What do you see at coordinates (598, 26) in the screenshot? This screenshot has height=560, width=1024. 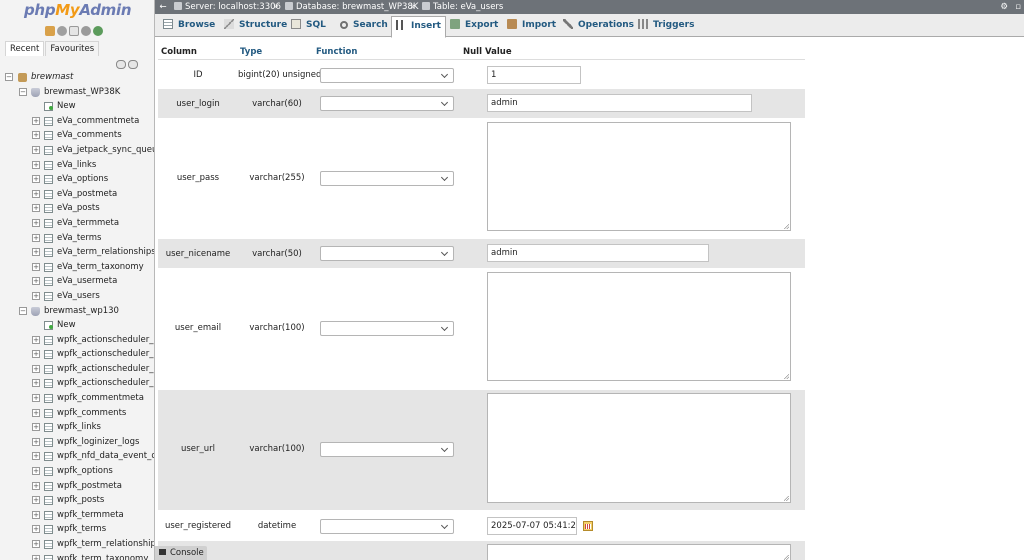 I see `tab-operations: Operations` at bounding box center [598, 26].